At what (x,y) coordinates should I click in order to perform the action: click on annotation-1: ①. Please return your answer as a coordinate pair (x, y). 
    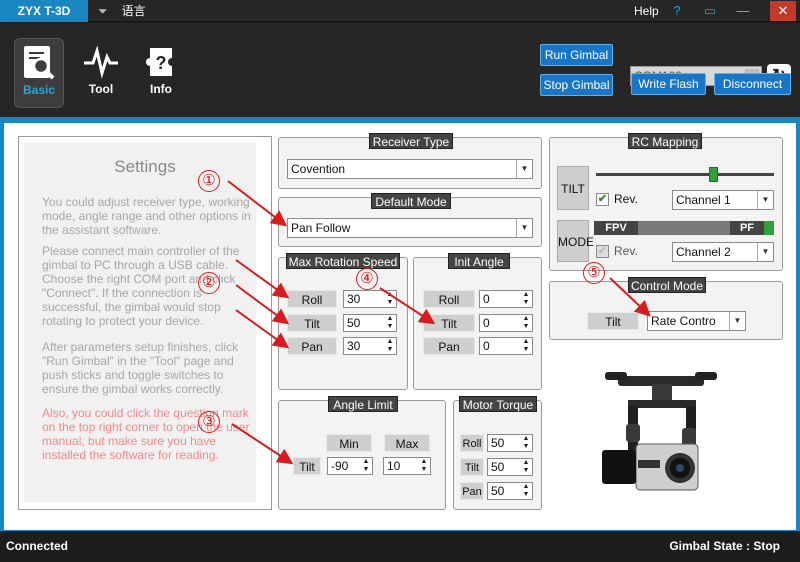
    Looking at the image, I should click on (209, 181).